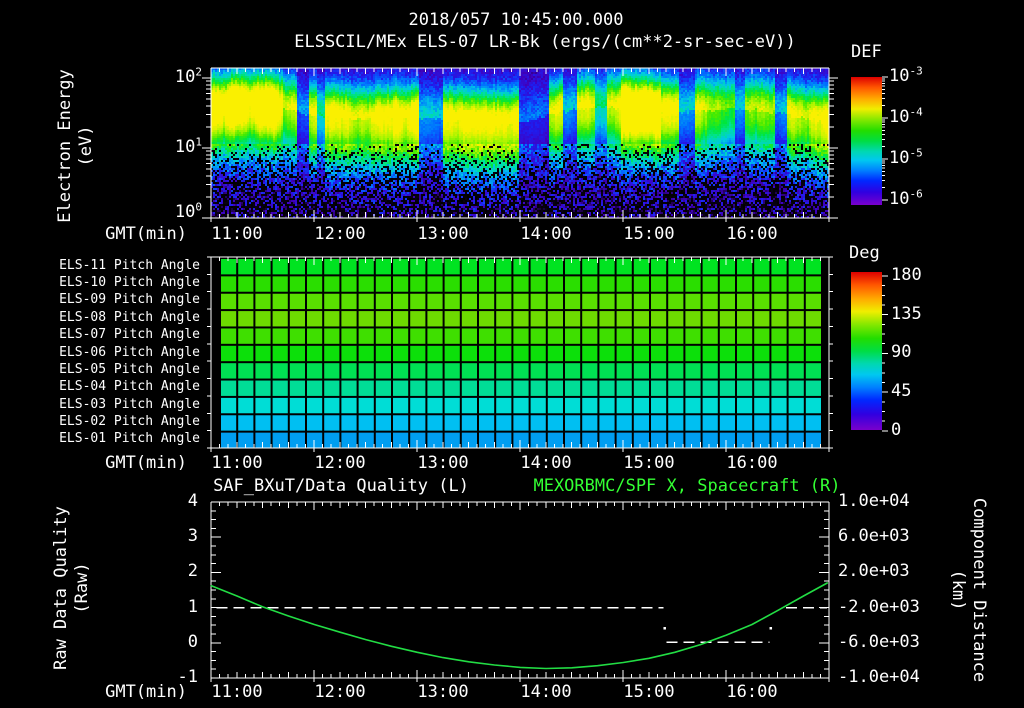  Describe the element at coordinates (71, 588) in the screenshot. I see `raw-quality-axis-label: Raw Data Quality (Raw)` at that location.